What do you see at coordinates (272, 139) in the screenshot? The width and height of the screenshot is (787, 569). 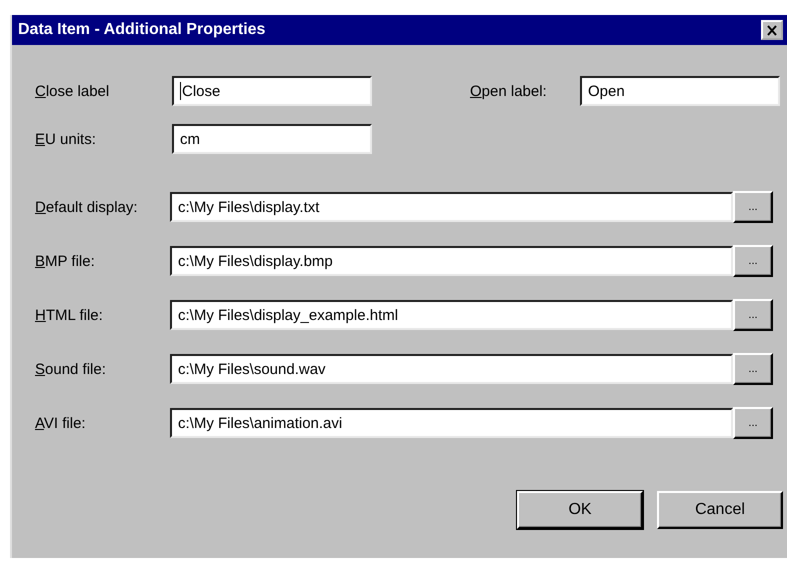 I see `input-field: cm` at bounding box center [272, 139].